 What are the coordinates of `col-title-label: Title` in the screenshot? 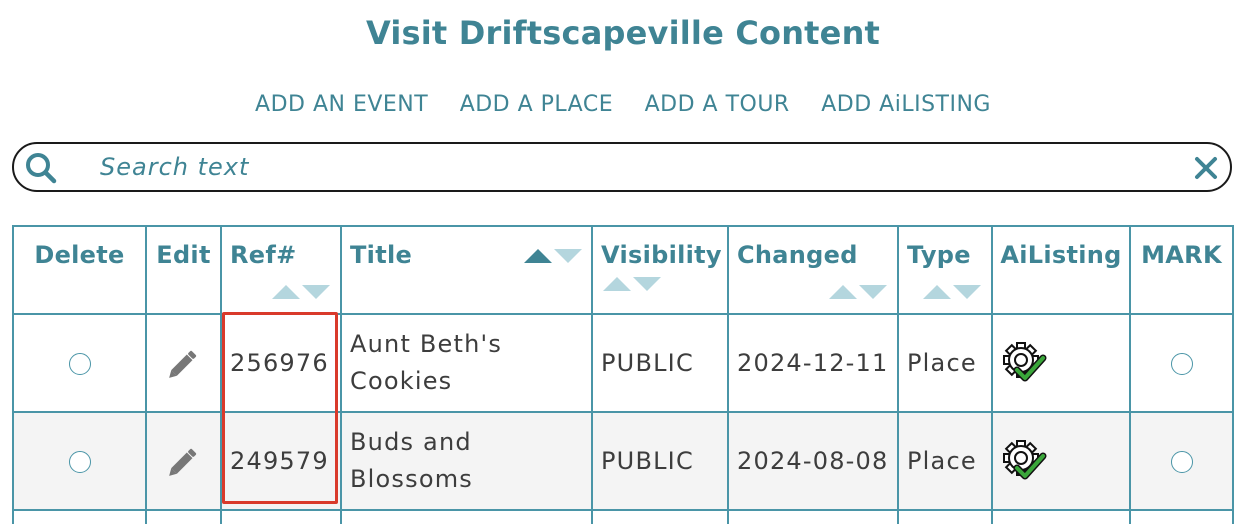 It's located at (381, 255).